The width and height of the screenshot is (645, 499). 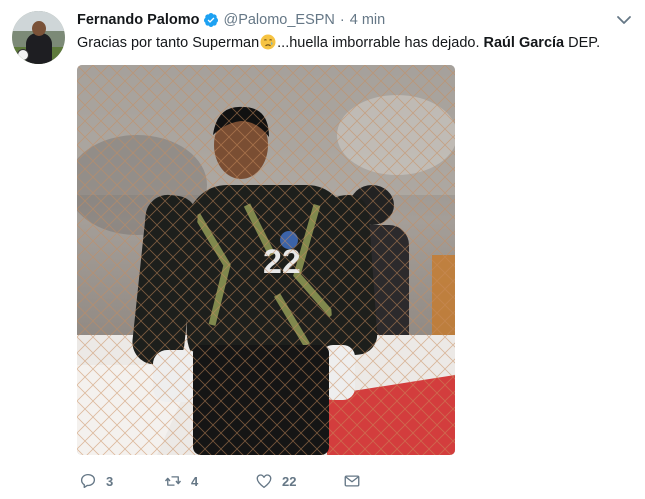 What do you see at coordinates (168, 43) in the screenshot?
I see `tweet-text-part: Gracias por tanto Superman` at bounding box center [168, 43].